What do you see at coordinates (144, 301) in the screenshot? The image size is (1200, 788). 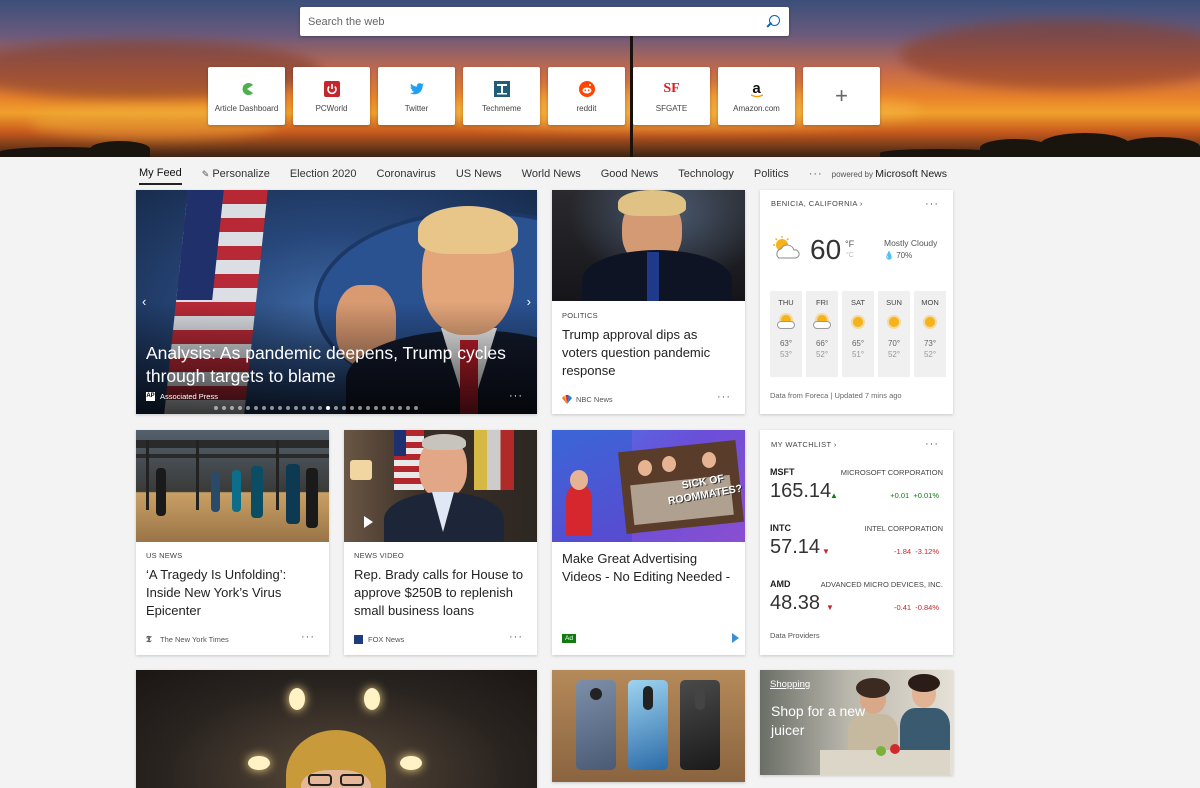 I see `carousel-prev-icon: ‹` at bounding box center [144, 301].